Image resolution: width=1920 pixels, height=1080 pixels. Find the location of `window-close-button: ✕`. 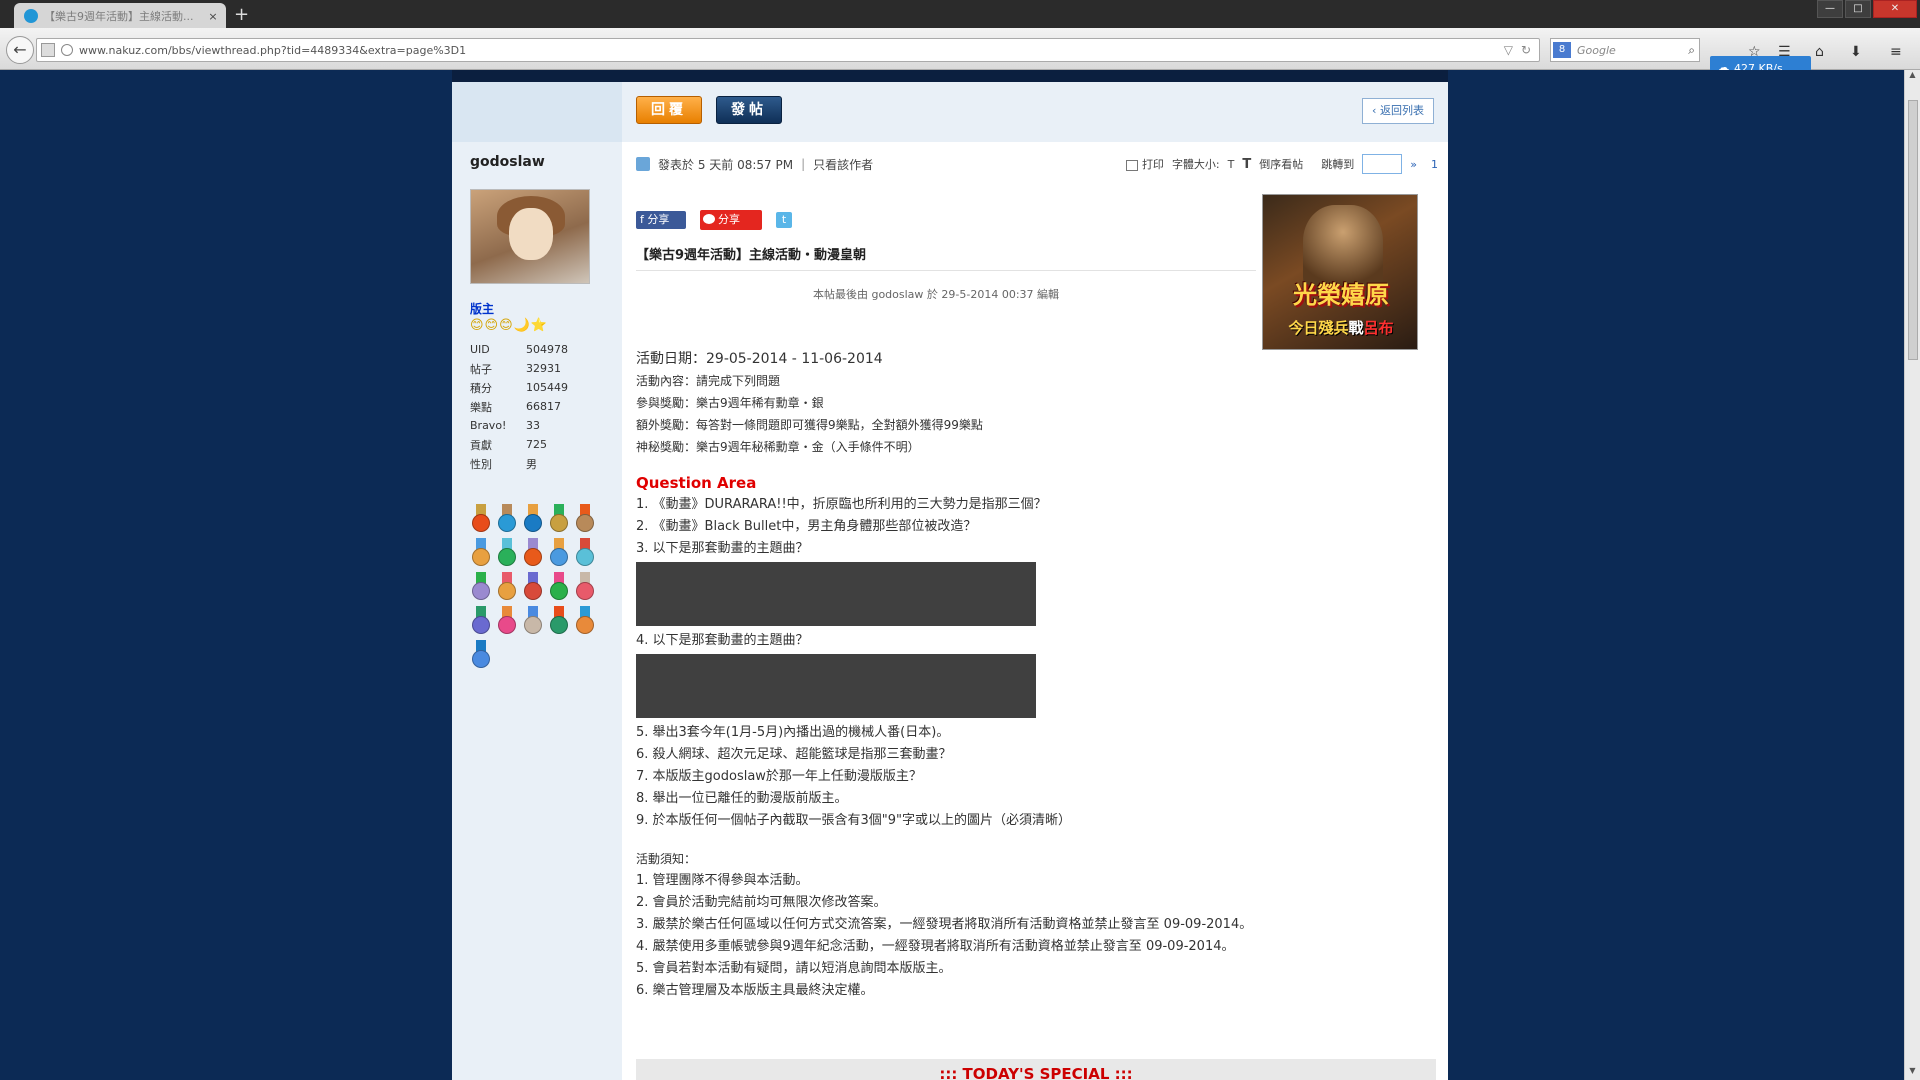

window-close-button: ✕ is located at coordinates (1895, 9).